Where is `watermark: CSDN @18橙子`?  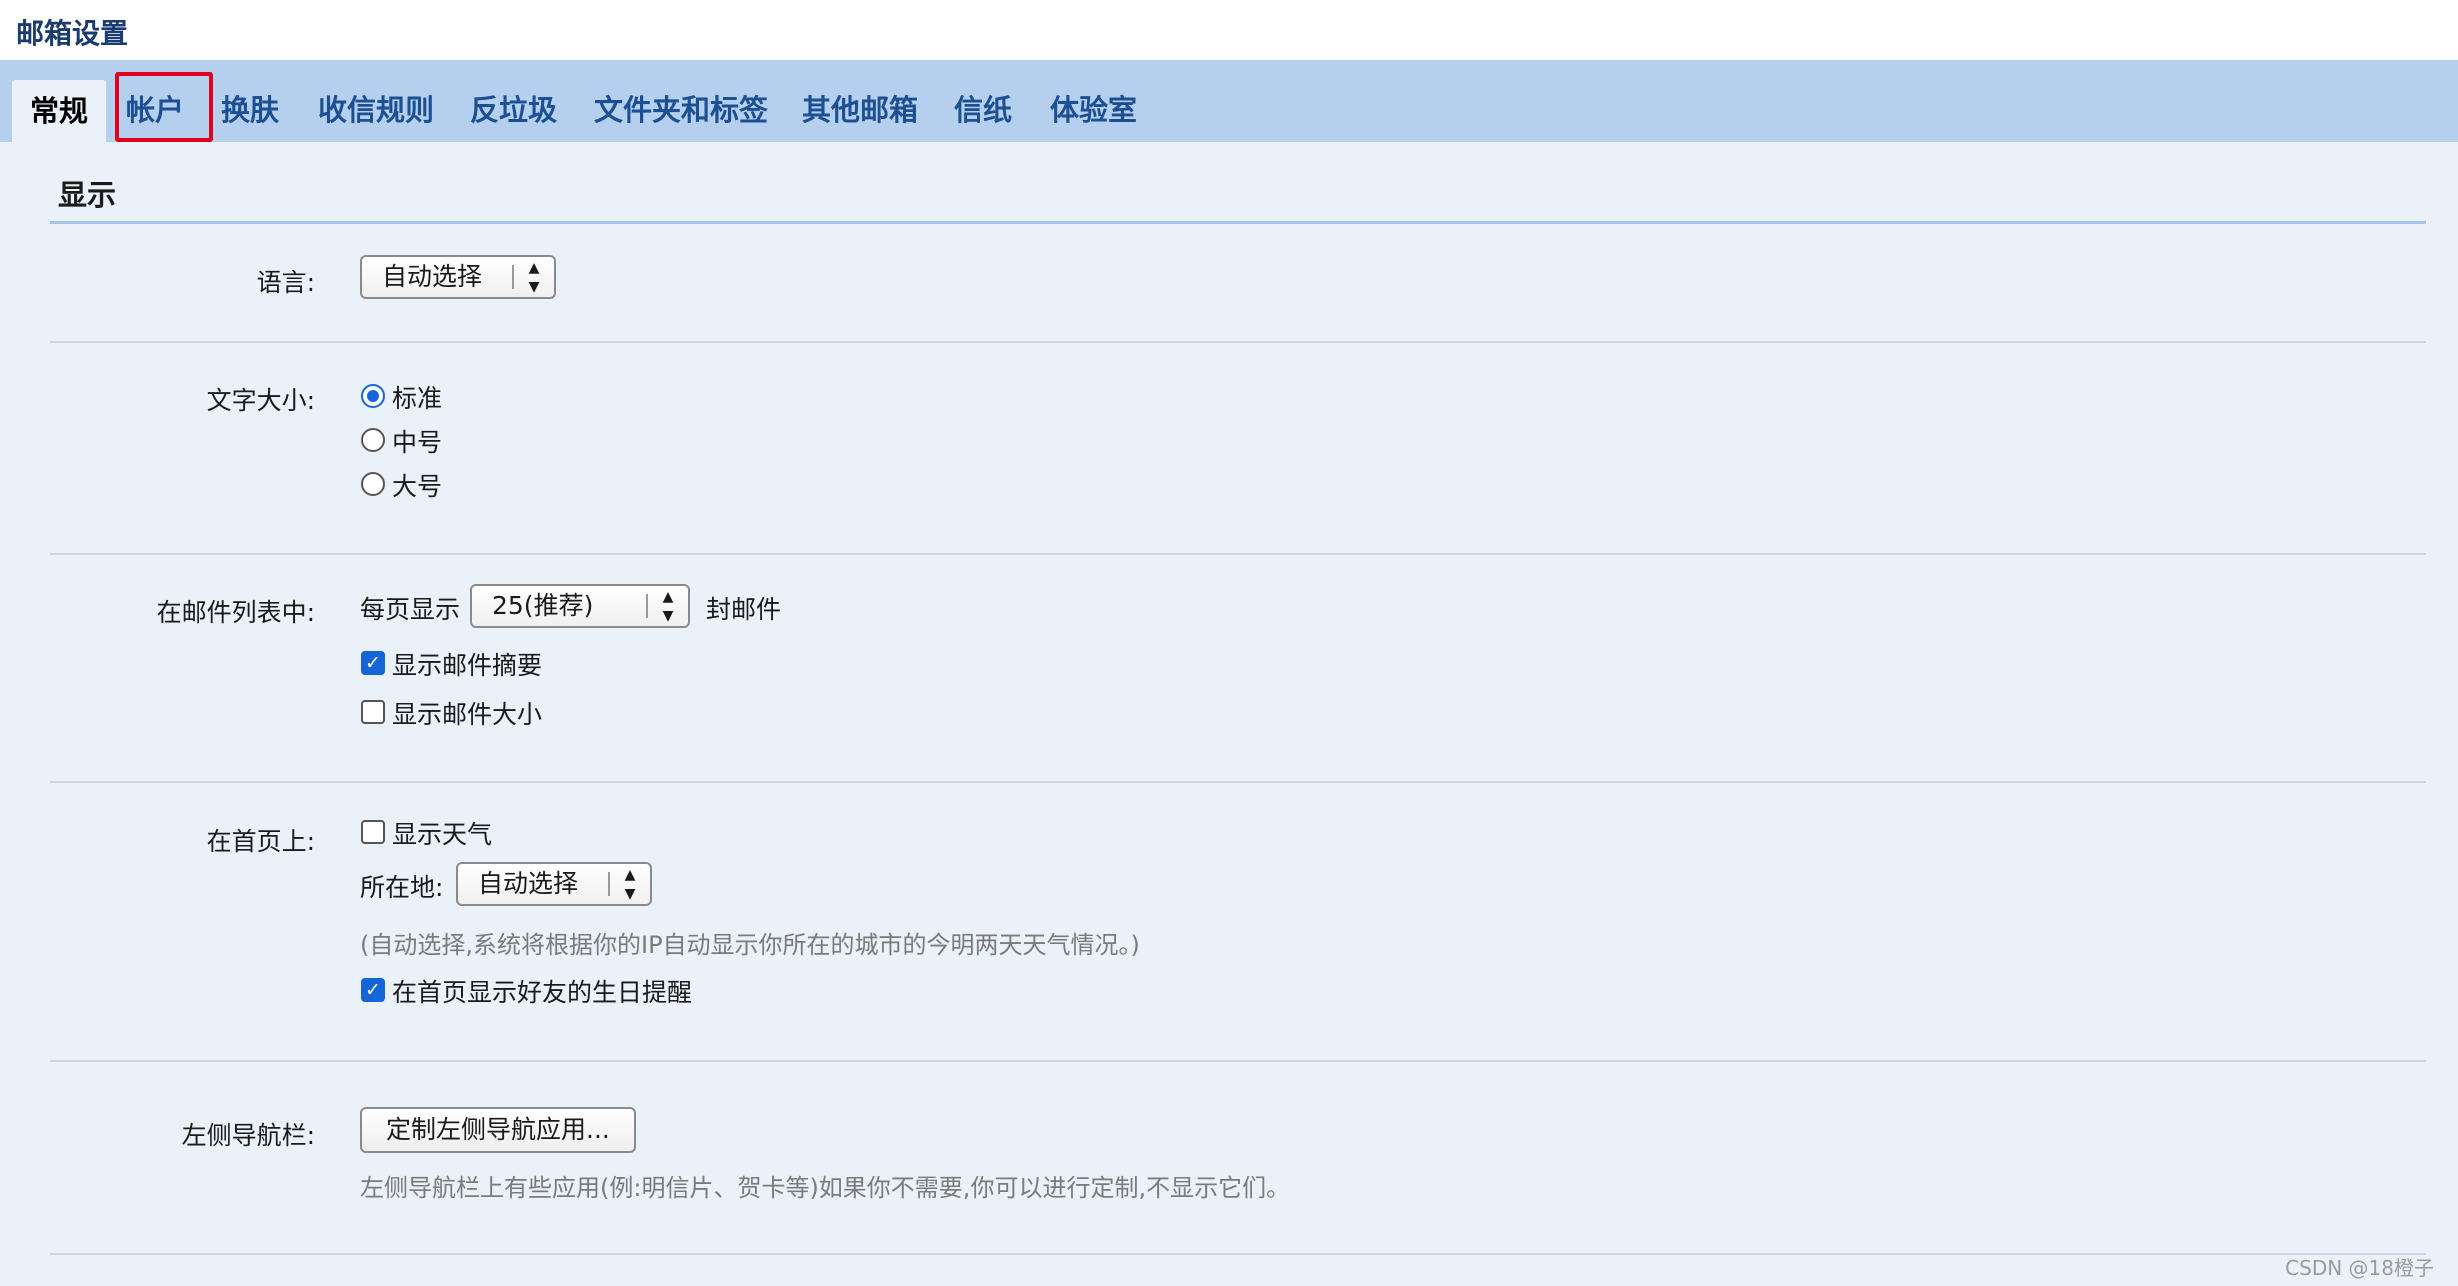
watermark: CSDN @18橙子 is located at coordinates (2359, 1268).